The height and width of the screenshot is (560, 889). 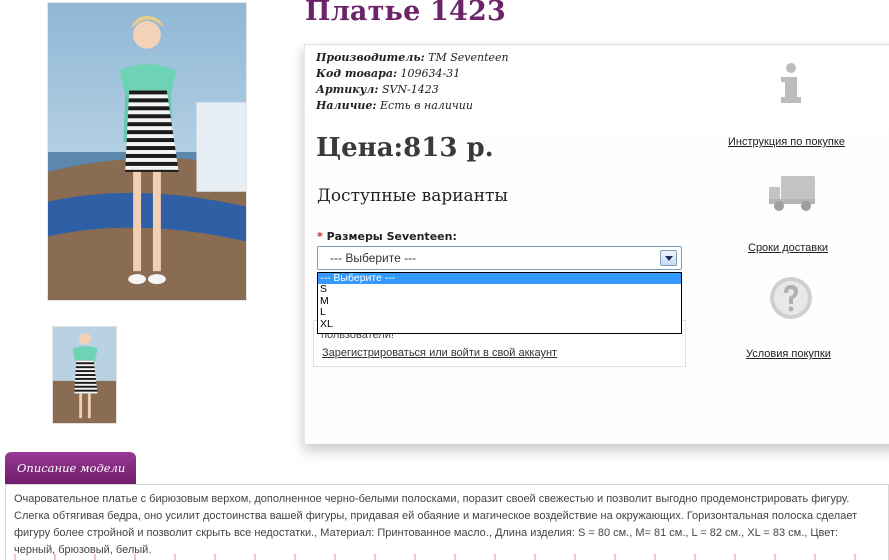 What do you see at coordinates (377, 89) in the screenshot?
I see `spec-article: Артикул: SVN-1423` at bounding box center [377, 89].